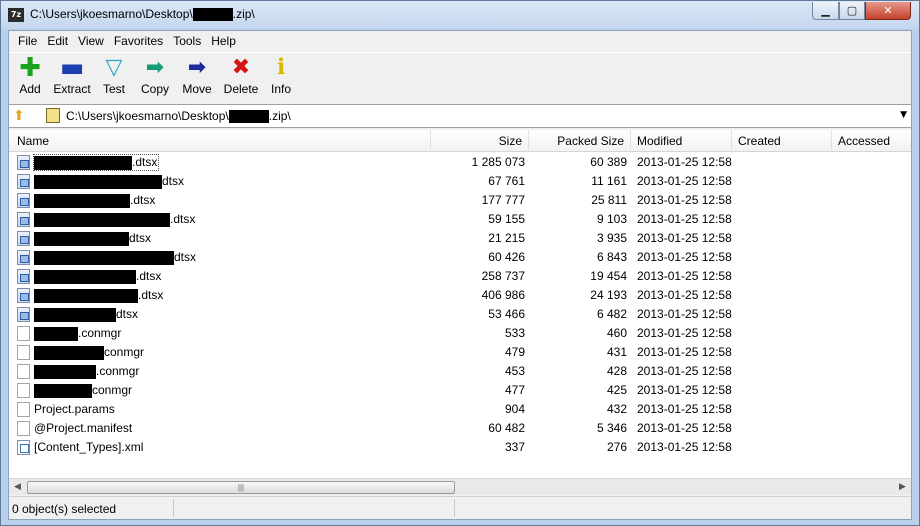 The width and height of the screenshot is (920, 526). What do you see at coordinates (608, 295) in the screenshot?
I see `file-packed-size-cell: 24 193` at bounding box center [608, 295].